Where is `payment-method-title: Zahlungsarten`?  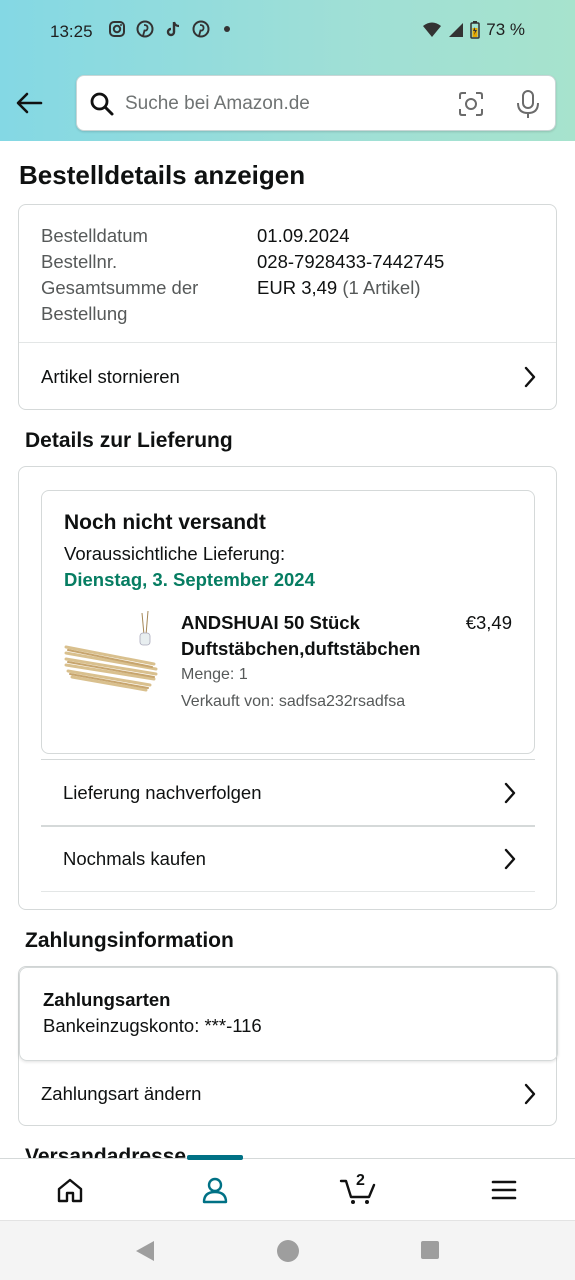
payment-method-title: Zahlungsarten is located at coordinates (107, 999).